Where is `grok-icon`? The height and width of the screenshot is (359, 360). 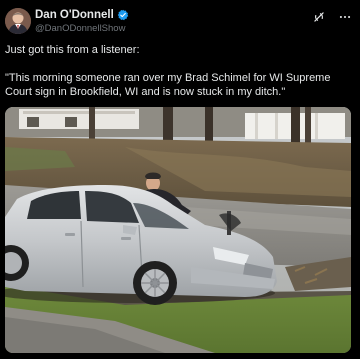
grok-icon is located at coordinates (319, 17).